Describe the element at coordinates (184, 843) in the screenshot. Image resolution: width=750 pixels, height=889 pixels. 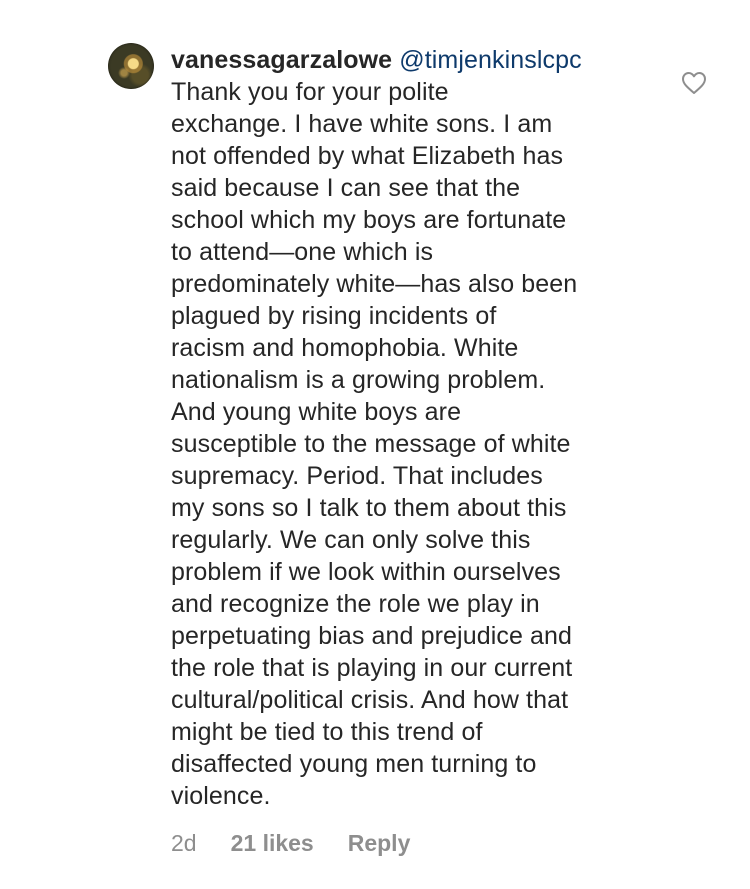
I see `timestamp: 2d` at that location.